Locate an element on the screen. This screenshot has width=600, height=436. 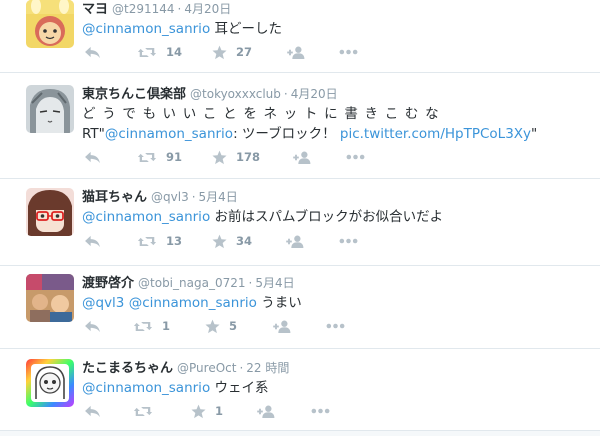
tweet-body: ウェイ系 is located at coordinates (239, 388).